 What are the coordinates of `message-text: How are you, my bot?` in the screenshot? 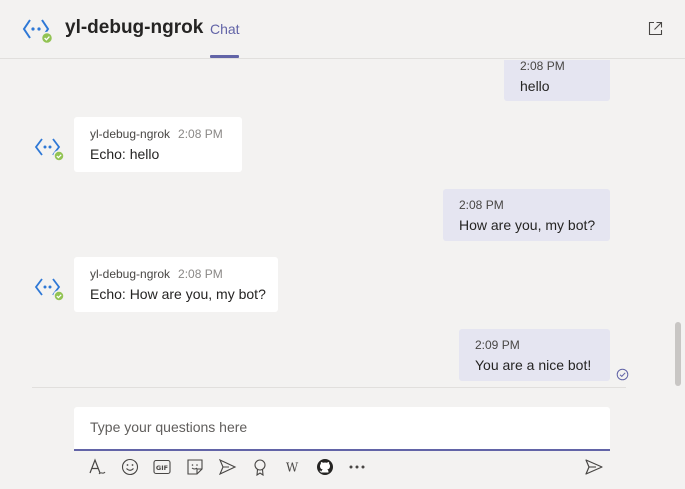 It's located at (527, 225).